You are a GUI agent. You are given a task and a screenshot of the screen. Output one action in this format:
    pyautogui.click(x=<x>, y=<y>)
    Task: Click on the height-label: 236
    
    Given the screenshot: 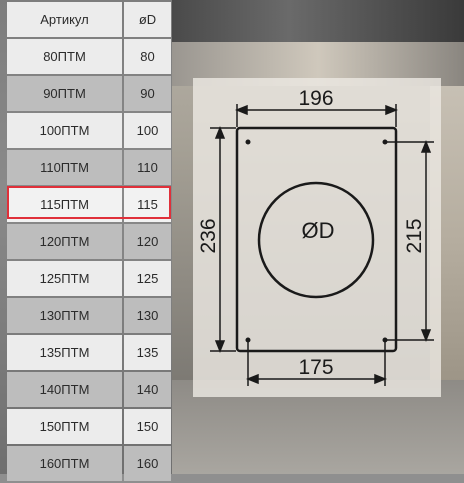 What is the action you would take?
    pyautogui.click(x=208, y=235)
    